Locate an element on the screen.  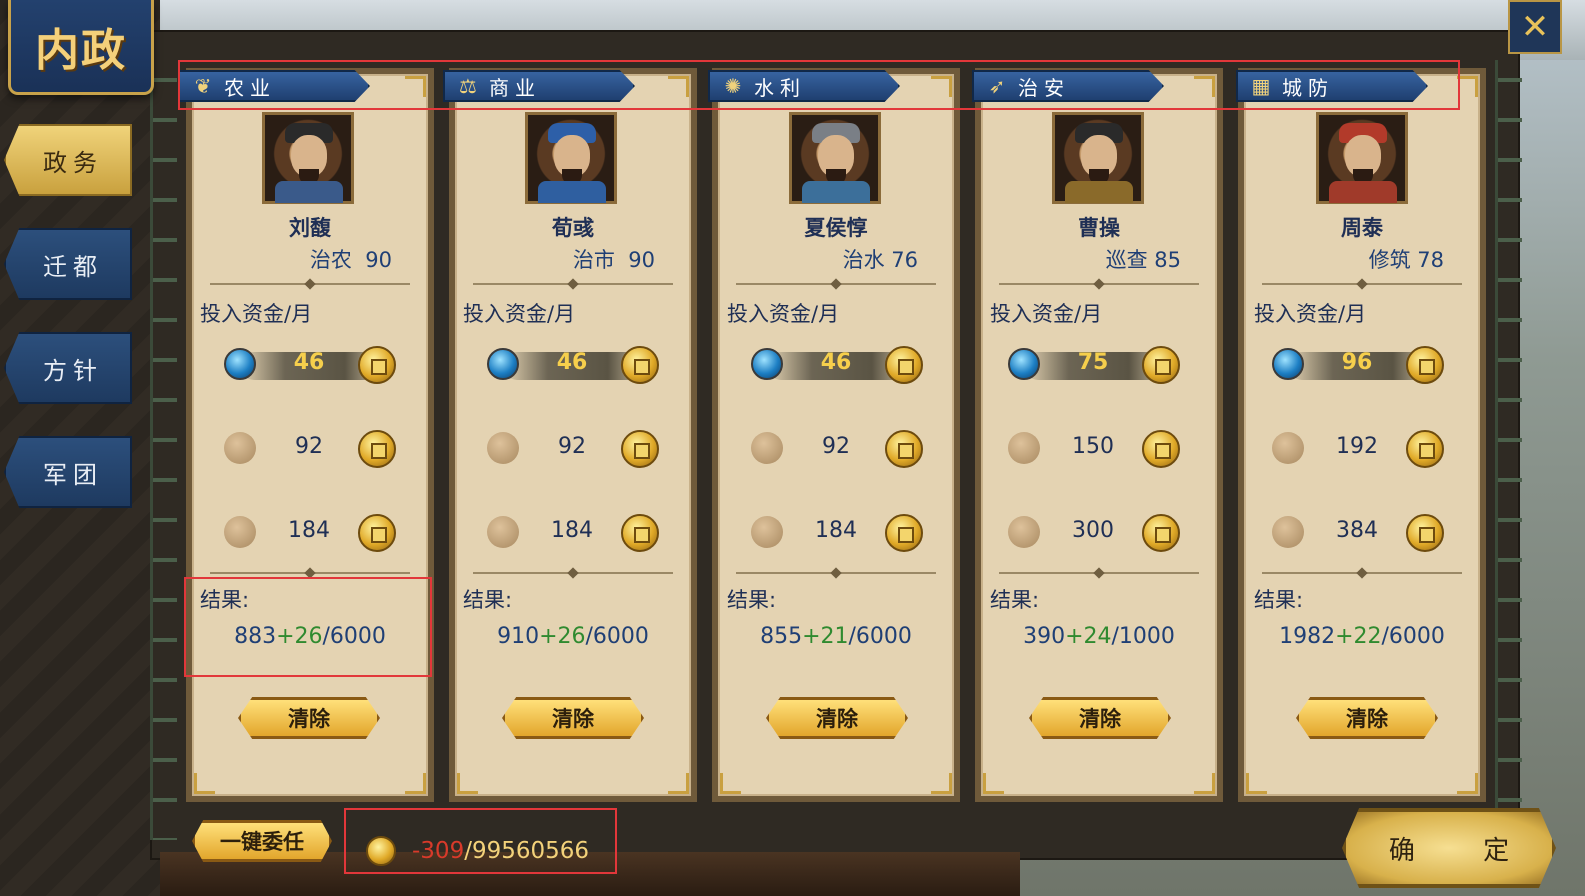
invest-option: 300 is located at coordinates (1103, 533).